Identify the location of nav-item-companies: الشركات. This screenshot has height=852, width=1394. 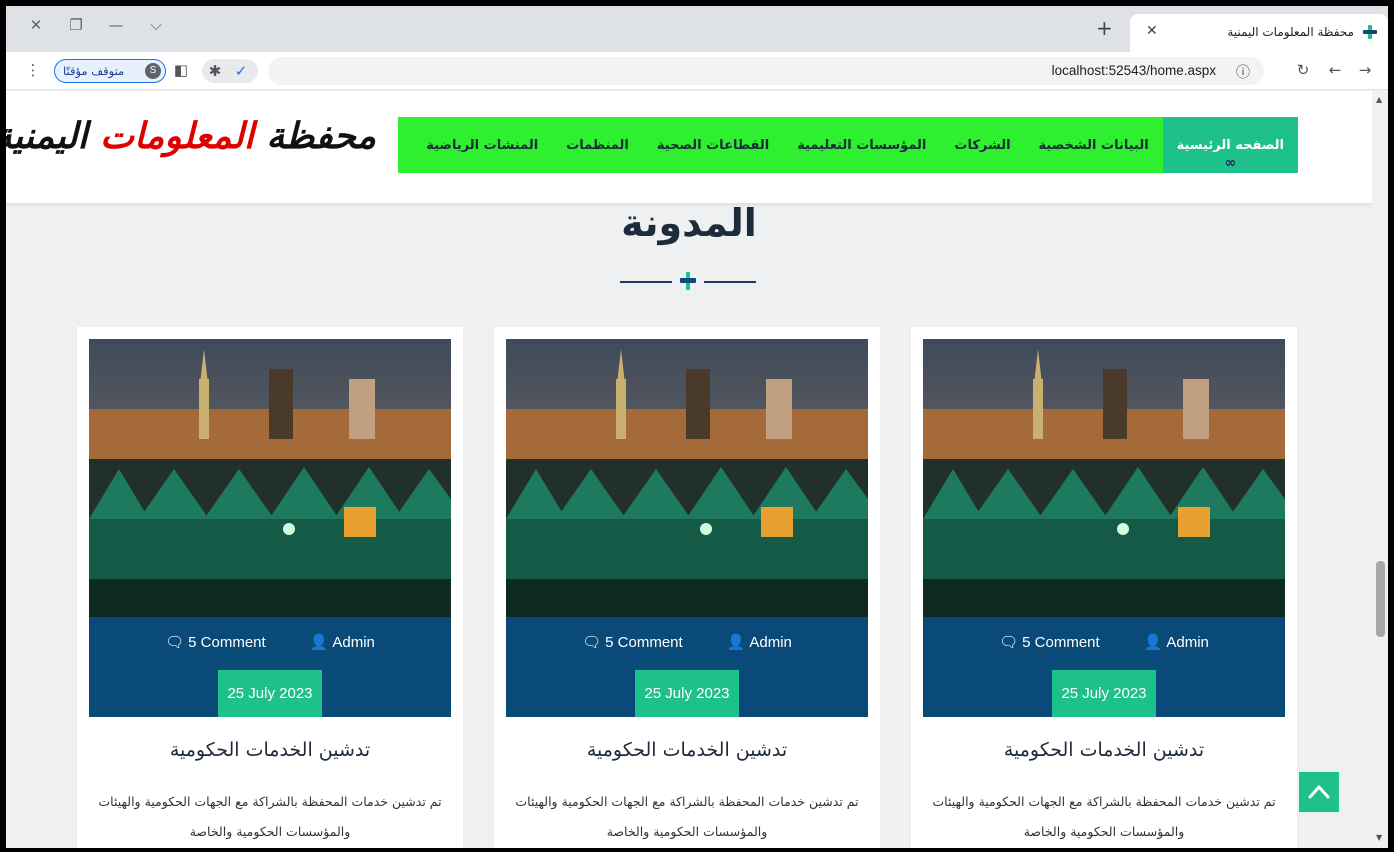
(982, 145).